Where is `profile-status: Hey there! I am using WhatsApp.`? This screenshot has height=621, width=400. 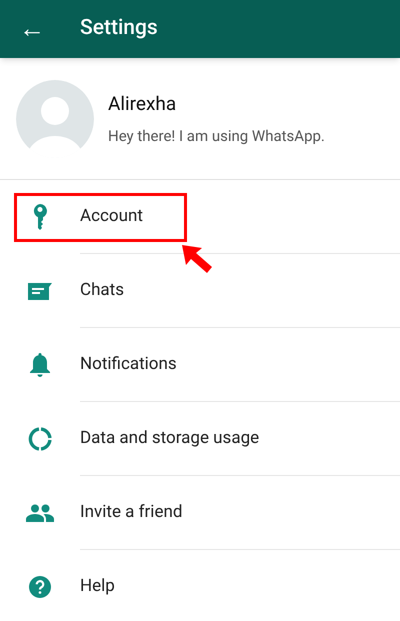 profile-status: Hey there! I am using WhatsApp. is located at coordinates (216, 136).